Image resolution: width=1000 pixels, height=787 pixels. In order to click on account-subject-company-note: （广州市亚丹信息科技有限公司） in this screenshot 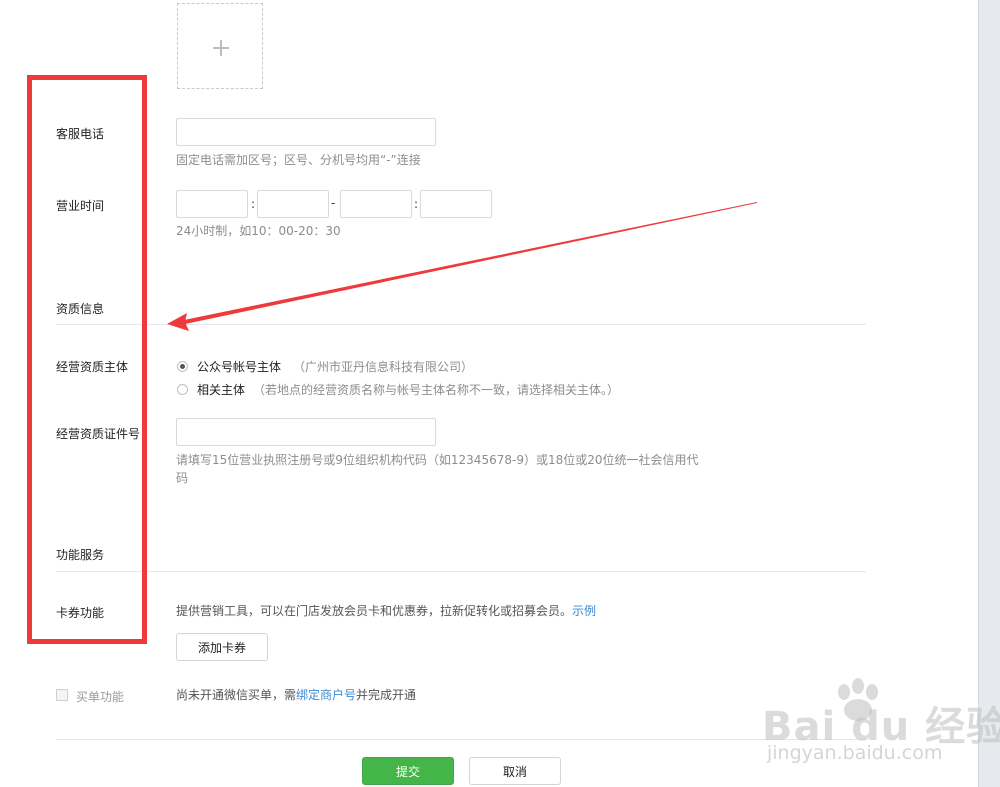, I will do `click(383, 367)`.